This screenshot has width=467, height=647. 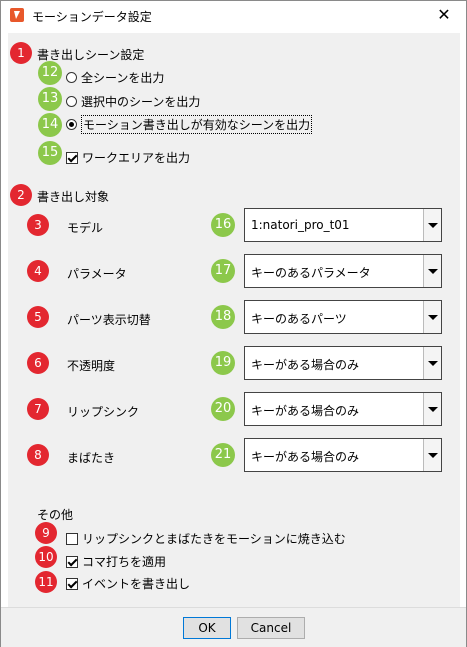 I want to click on annotation-badge: 10, so click(x=46, y=557).